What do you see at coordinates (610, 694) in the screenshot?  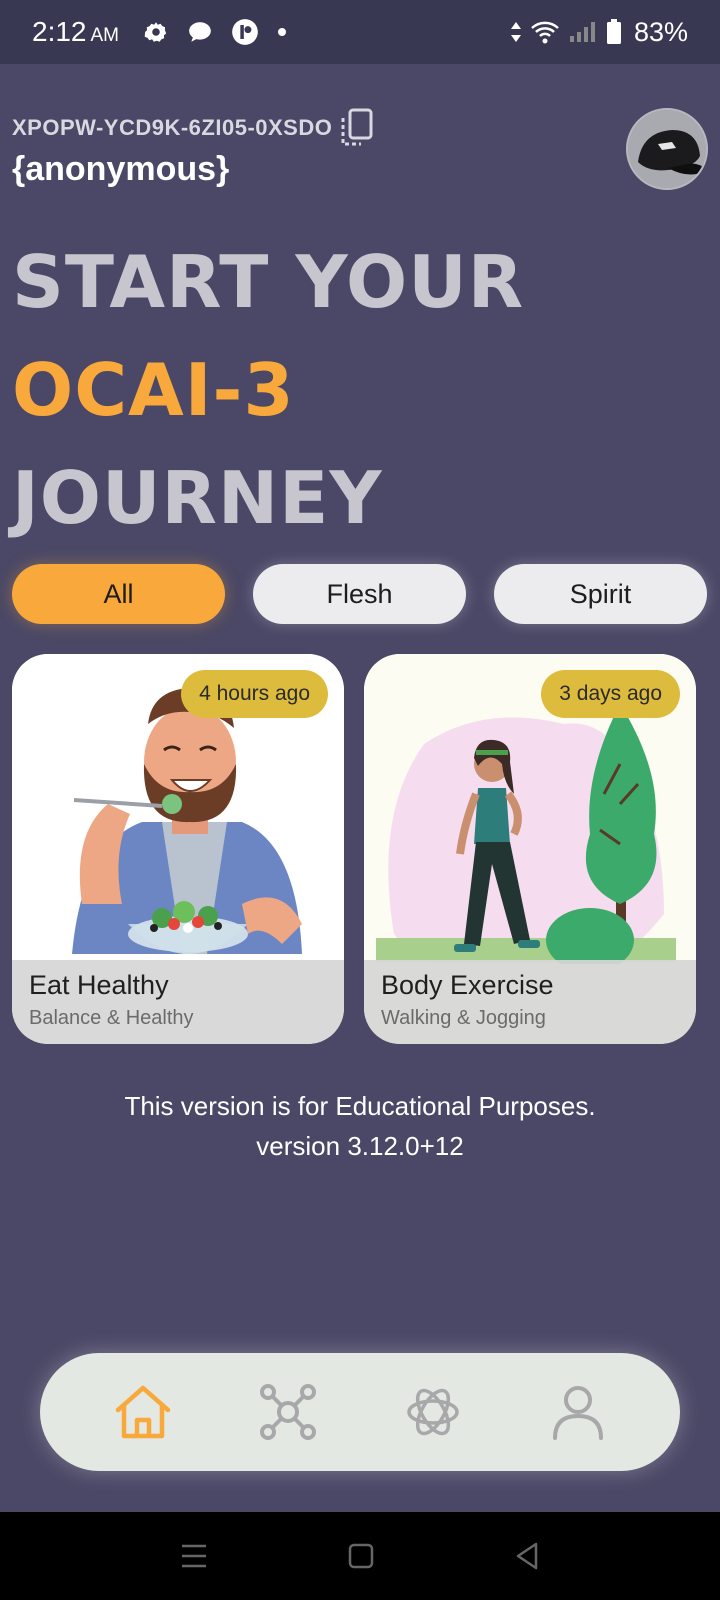 I see `card-time-badge: 3 days ago` at bounding box center [610, 694].